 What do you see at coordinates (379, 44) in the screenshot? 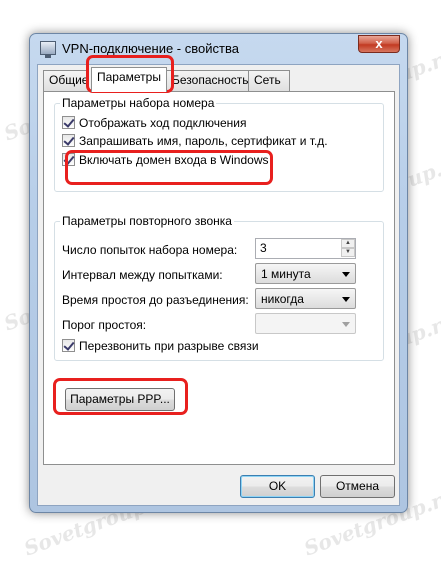
I see `close-button: x` at bounding box center [379, 44].